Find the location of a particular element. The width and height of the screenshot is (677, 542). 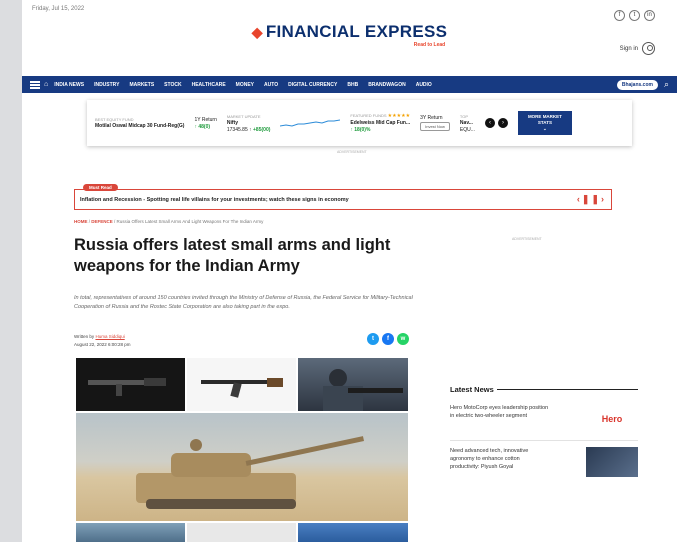

nav-item-audio: AUDIO is located at coordinates (424, 85).